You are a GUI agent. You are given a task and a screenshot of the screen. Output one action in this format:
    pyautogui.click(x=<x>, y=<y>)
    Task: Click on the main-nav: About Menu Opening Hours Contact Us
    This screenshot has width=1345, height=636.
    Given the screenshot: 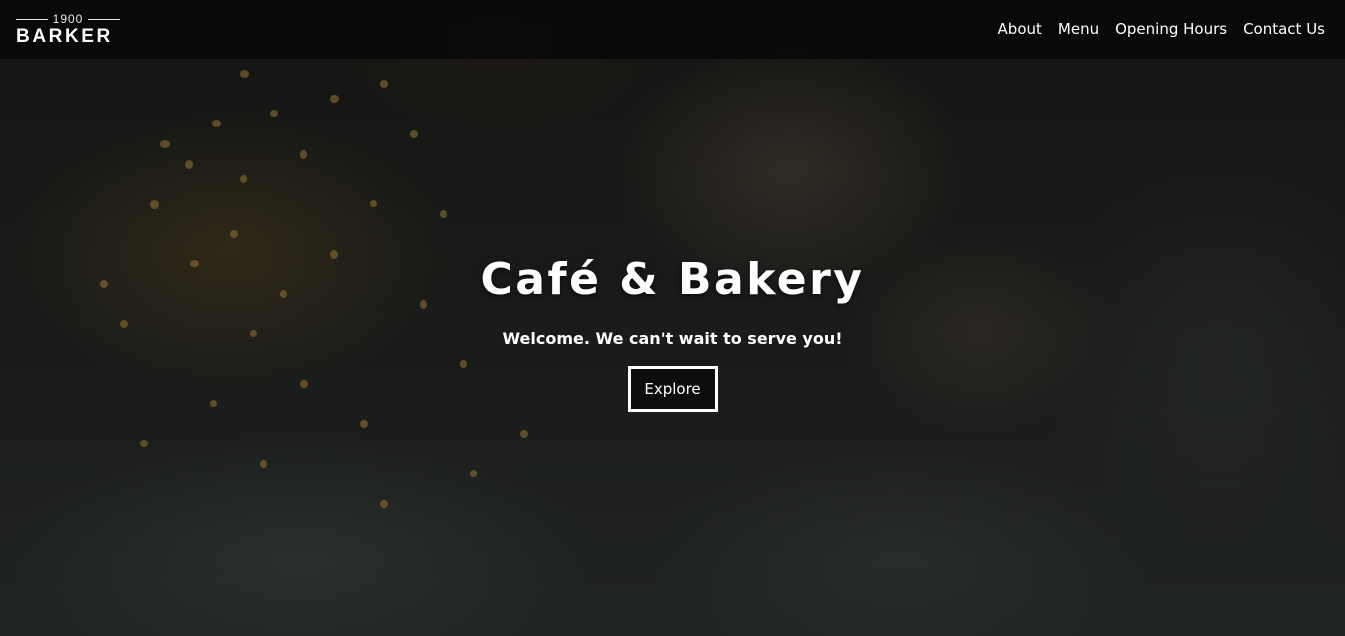 What is the action you would take?
    pyautogui.click(x=1161, y=29)
    